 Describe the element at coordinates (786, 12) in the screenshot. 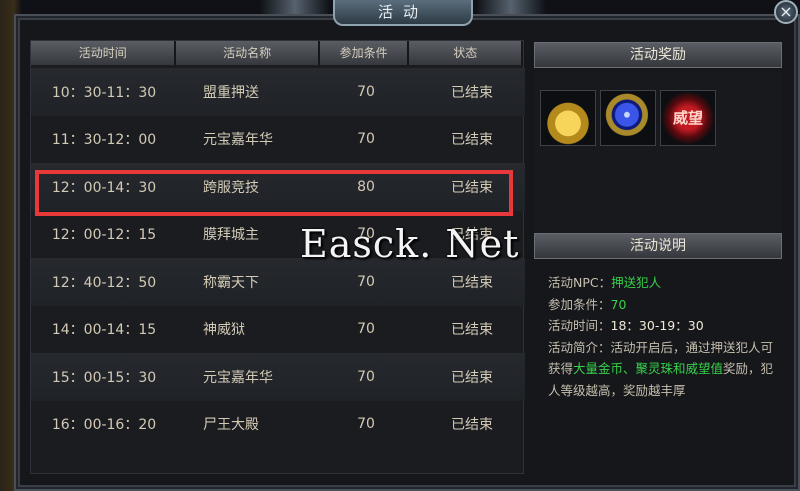

I see `close-button: ×` at that location.